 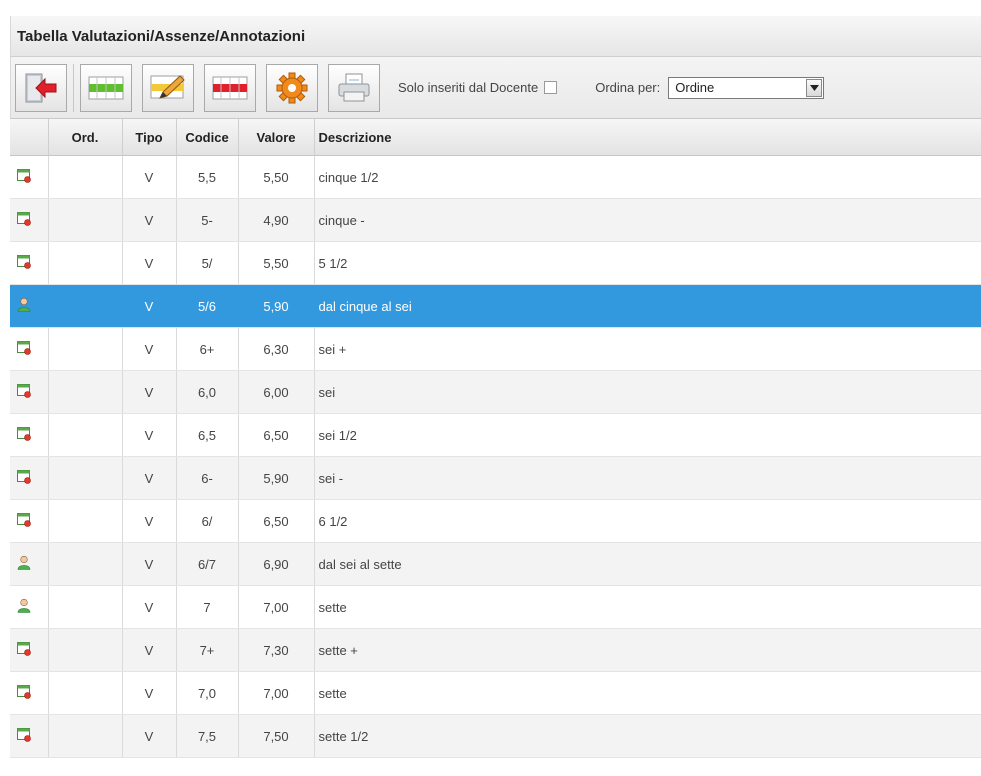 What do you see at coordinates (628, 87) in the screenshot?
I see `order-label: Ordina per:` at bounding box center [628, 87].